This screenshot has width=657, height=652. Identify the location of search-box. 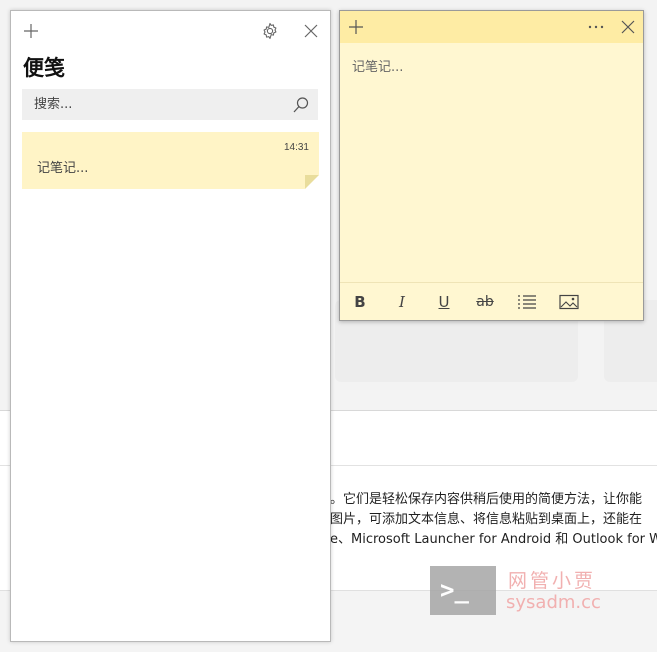
(170, 104).